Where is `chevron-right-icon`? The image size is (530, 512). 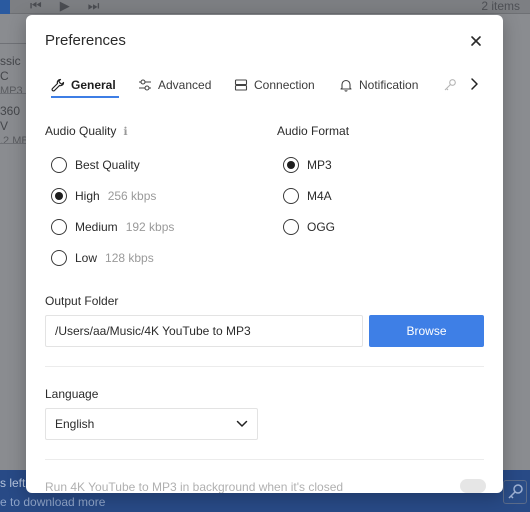
chevron-right-icon is located at coordinates (474, 84).